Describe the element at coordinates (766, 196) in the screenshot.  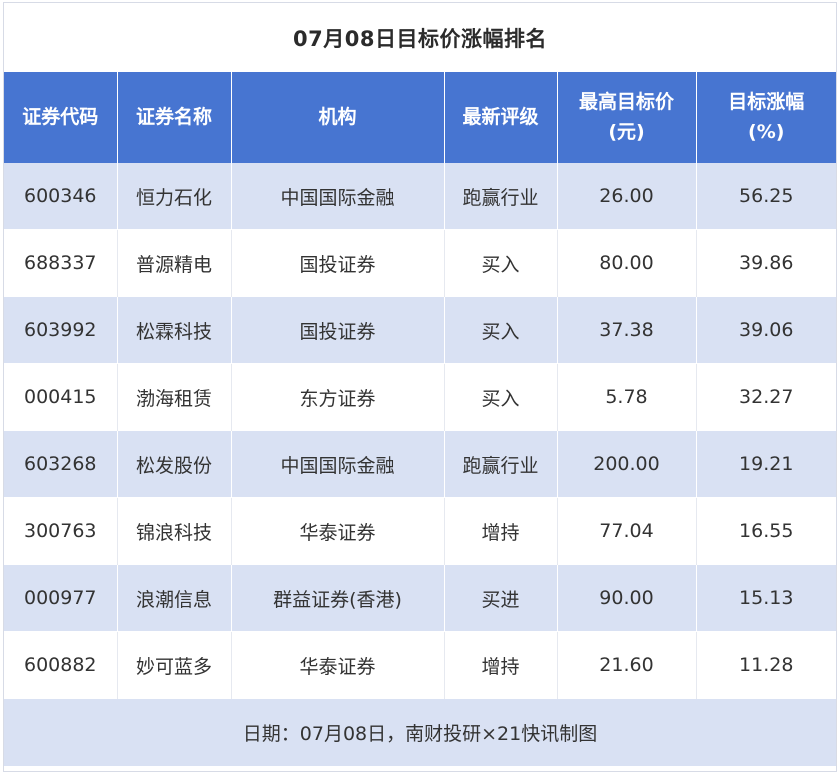
I see `cell-upside: 56.25` at that location.